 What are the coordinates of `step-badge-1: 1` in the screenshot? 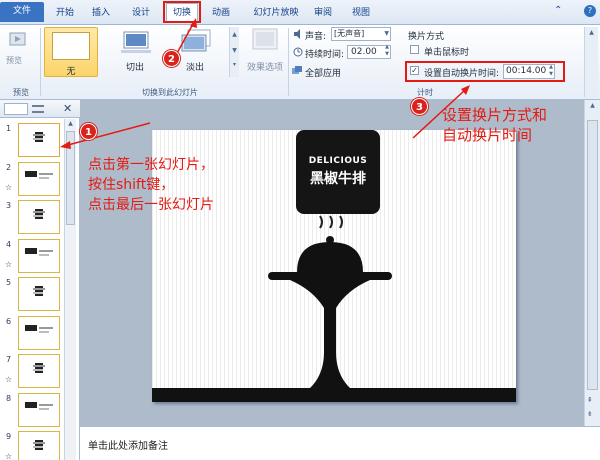 It's located at (88, 131).